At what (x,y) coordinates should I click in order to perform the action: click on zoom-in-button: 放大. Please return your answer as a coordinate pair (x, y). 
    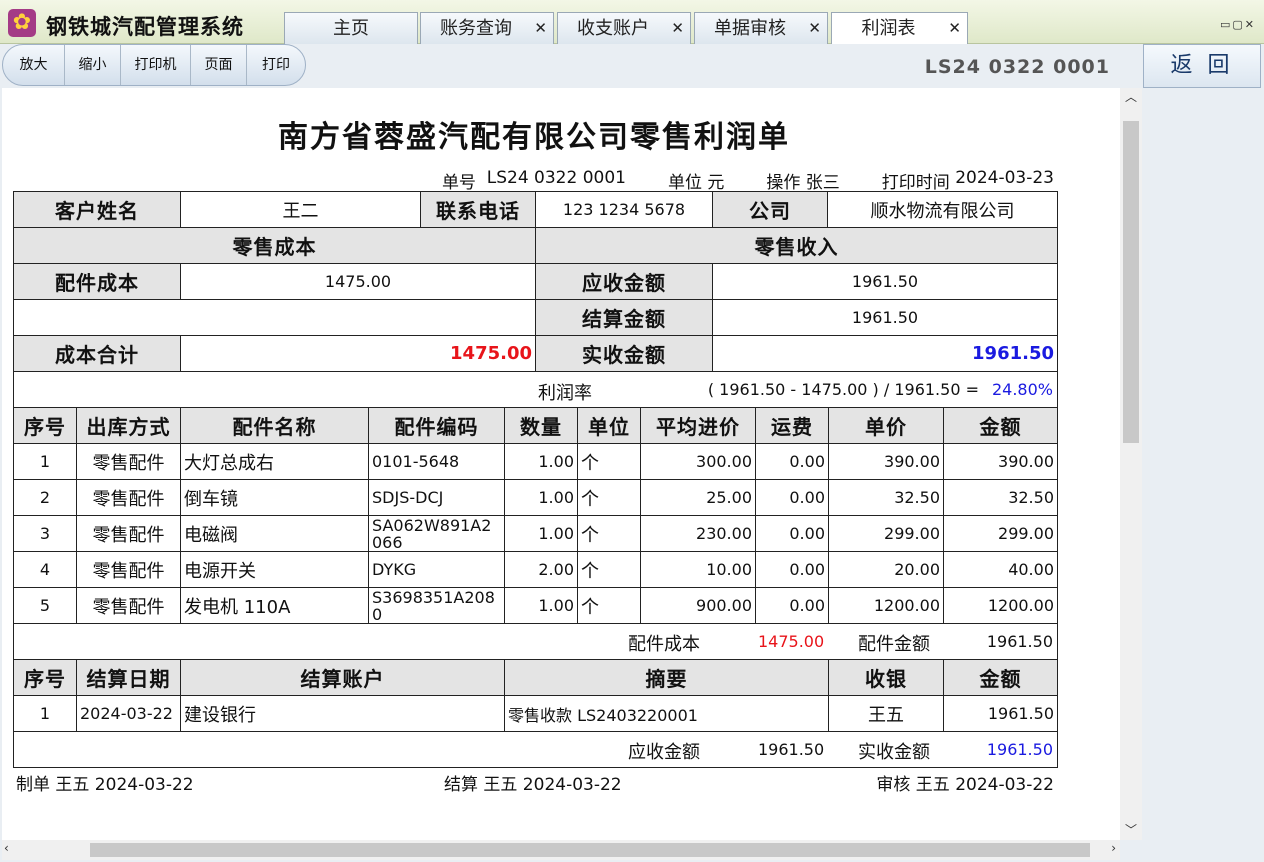
    Looking at the image, I should click on (34, 65).